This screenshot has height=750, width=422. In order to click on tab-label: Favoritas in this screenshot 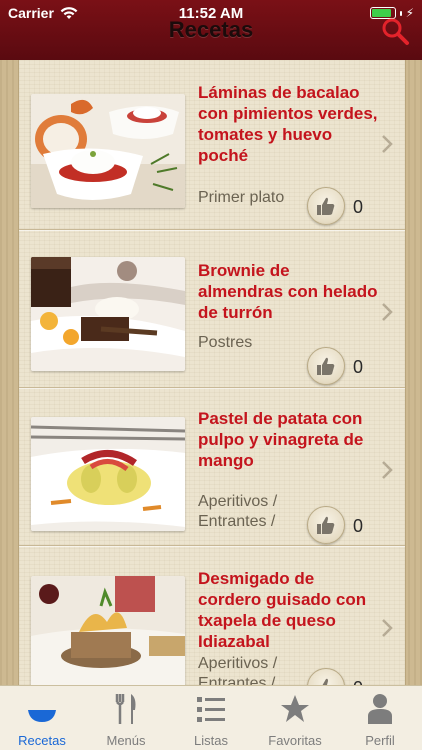, I will do `click(295, 740)`.